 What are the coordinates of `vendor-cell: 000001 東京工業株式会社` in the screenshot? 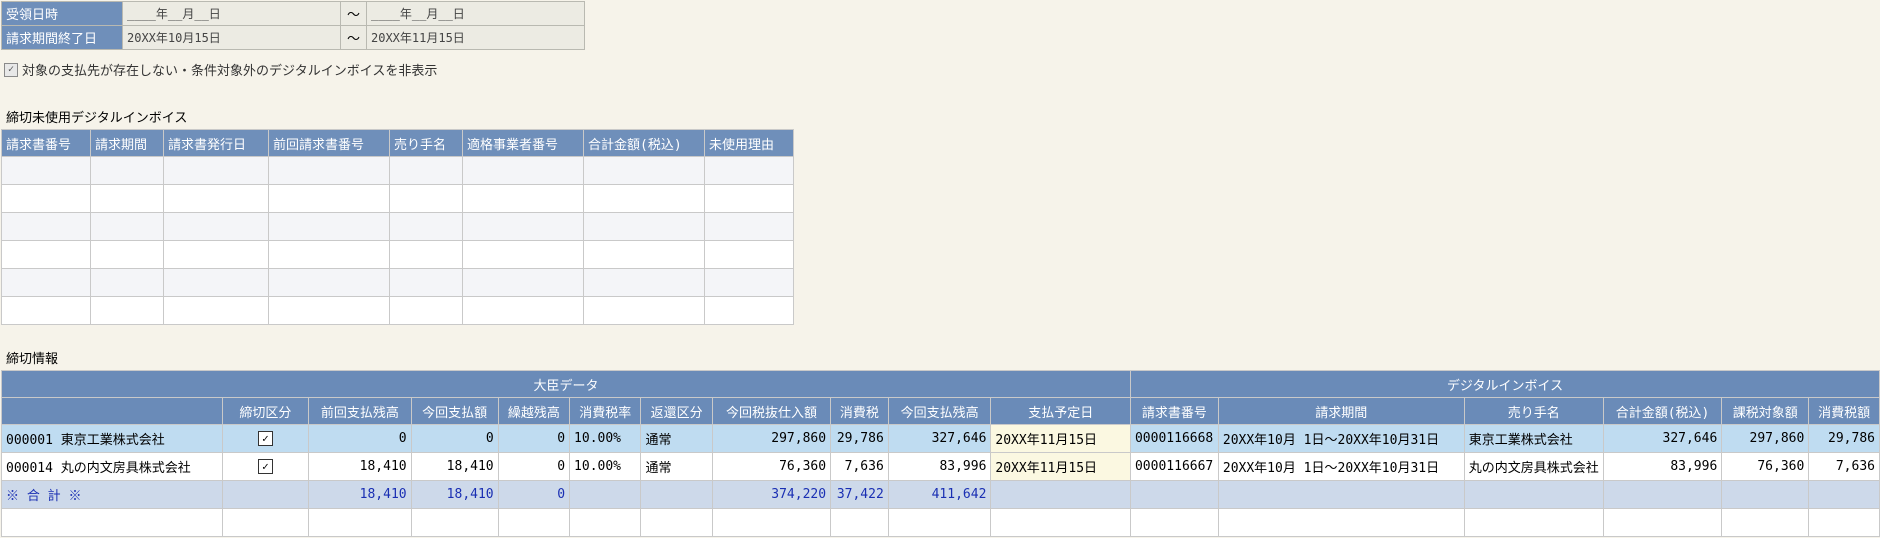 It's located at (112, 438).